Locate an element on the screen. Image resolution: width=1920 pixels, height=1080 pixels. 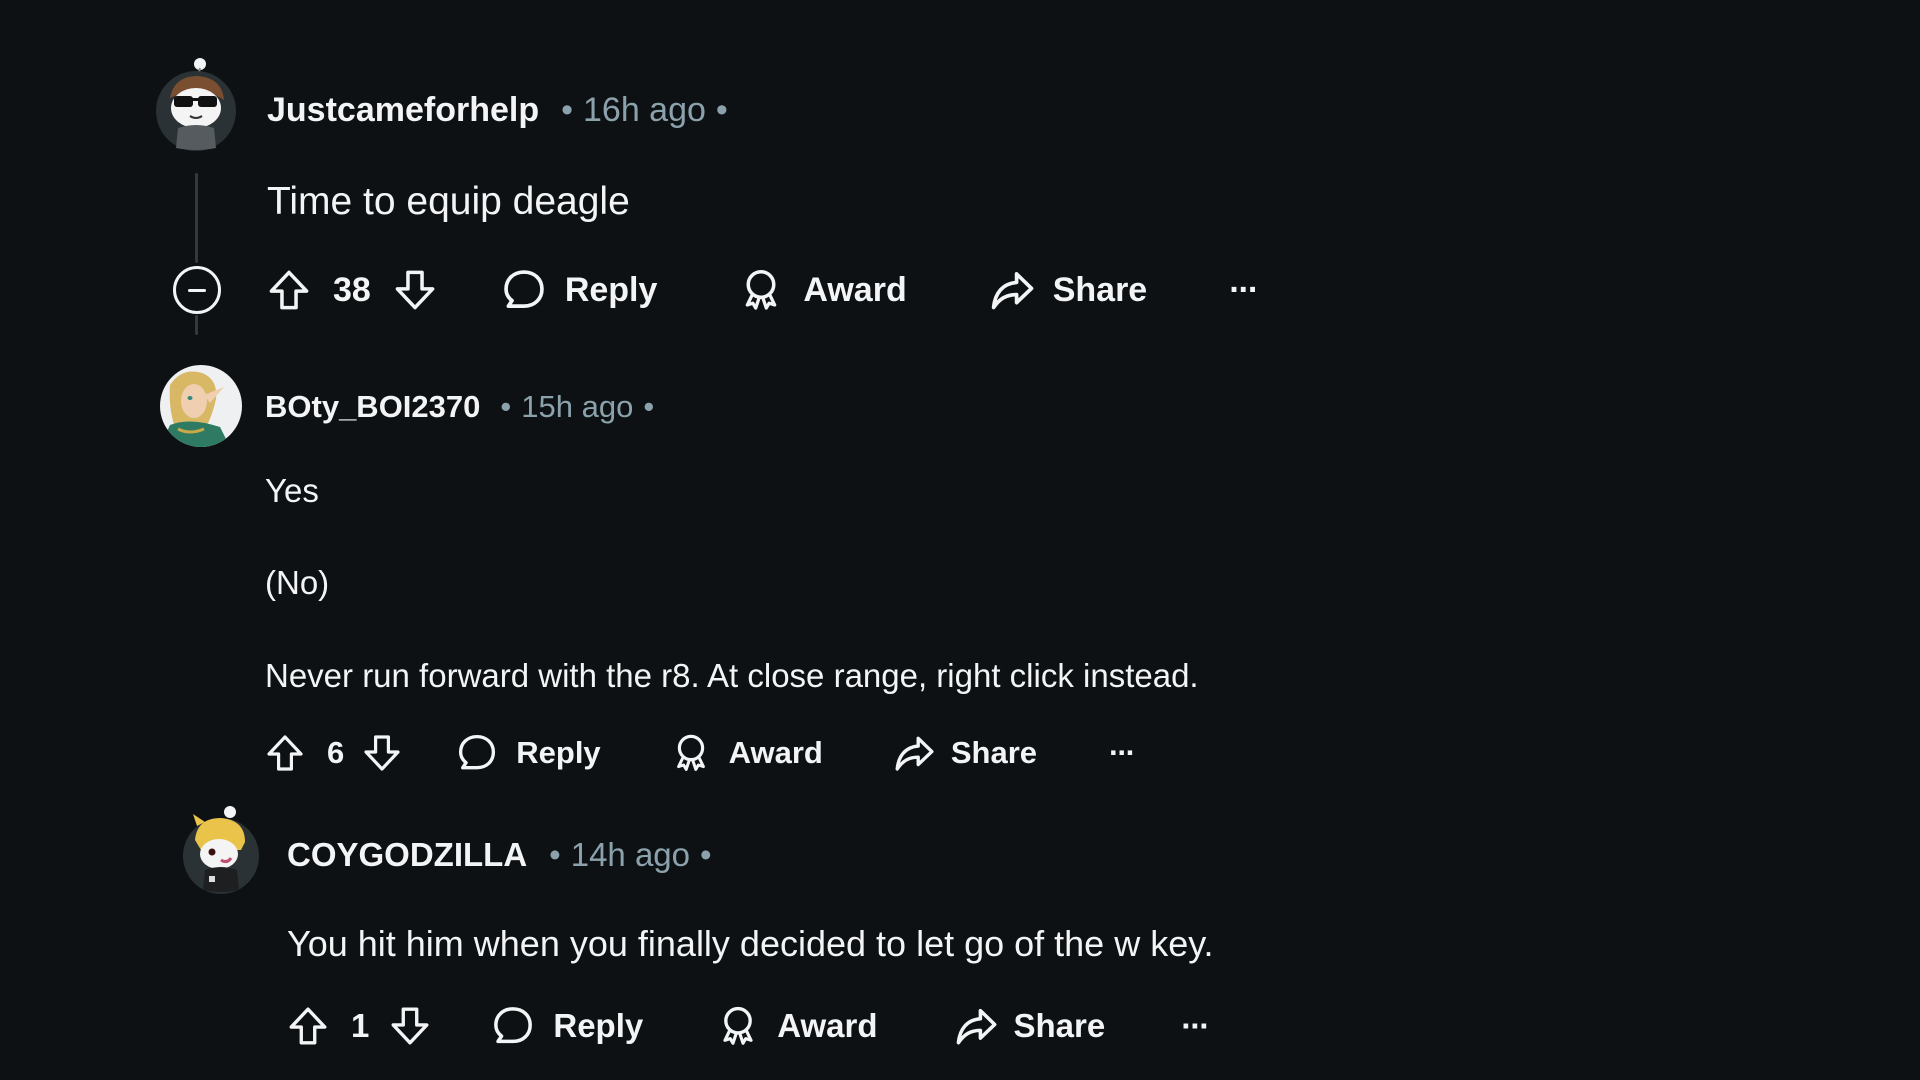
comment-actions: 1 Reply Award Share ··· is located at coordinates (748, 1026).